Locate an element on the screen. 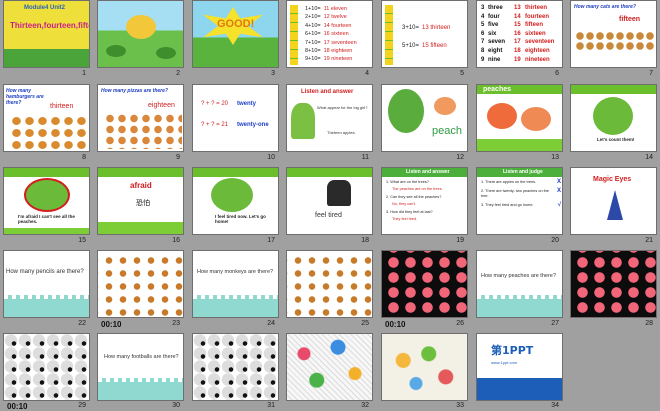 This screenshot has width=660, height=411. slide-thumbnail-5: 3+10= 13 thirteen 5+10= 15 fifteen is located at coordinates (424, 34).